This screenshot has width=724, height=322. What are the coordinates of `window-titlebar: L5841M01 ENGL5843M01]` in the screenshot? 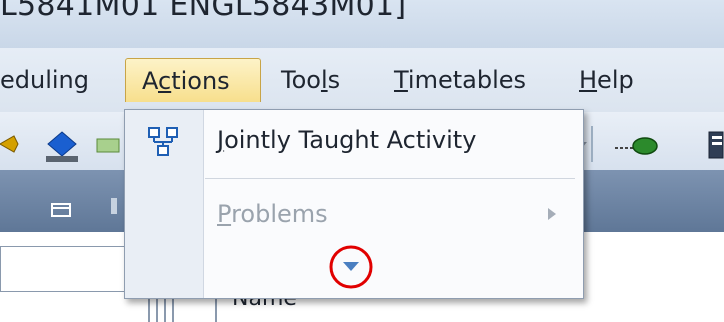 It's located at (362, 24).